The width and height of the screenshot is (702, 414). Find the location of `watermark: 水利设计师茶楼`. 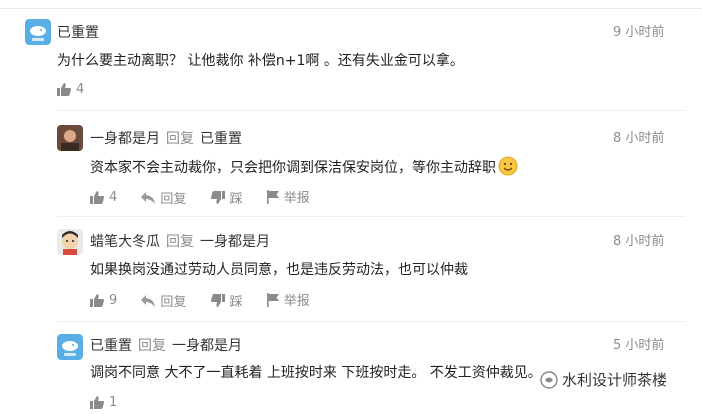

watermark: 水利设计师茶楼 is located at coordinates (603, 379).